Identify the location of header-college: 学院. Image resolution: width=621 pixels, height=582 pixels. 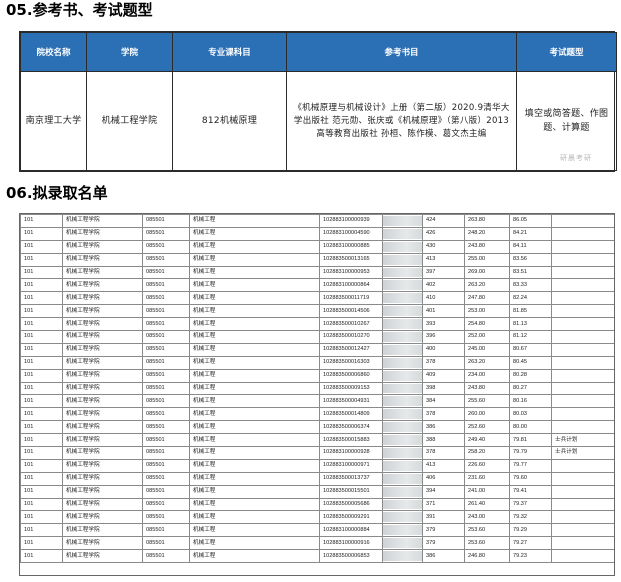
(129, 52).